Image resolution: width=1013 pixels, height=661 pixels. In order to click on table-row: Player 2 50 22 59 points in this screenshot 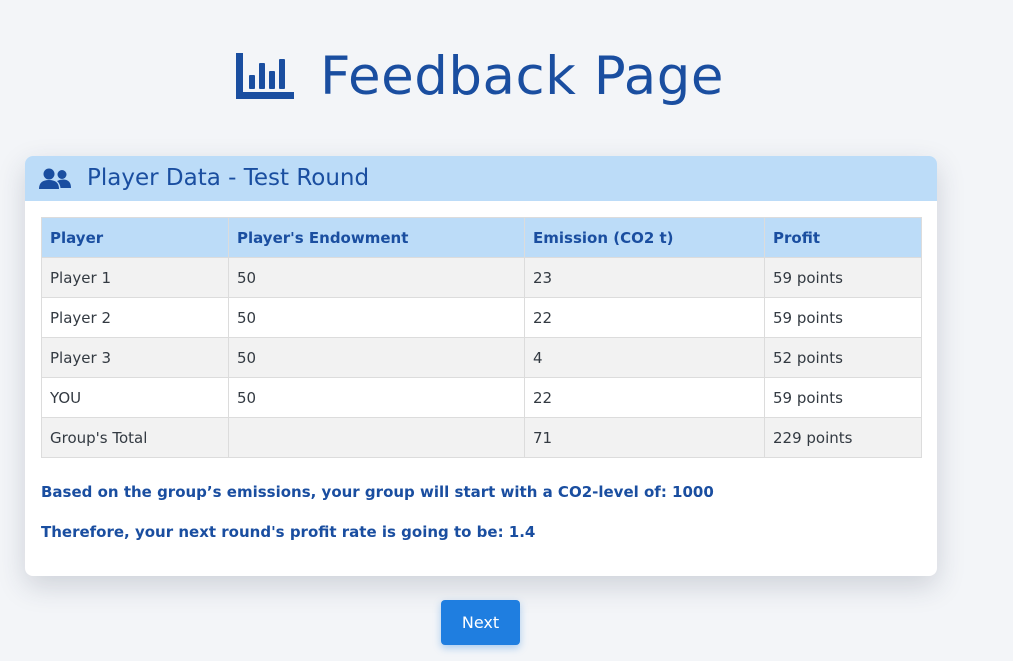, I will do `click(481, 317)`.